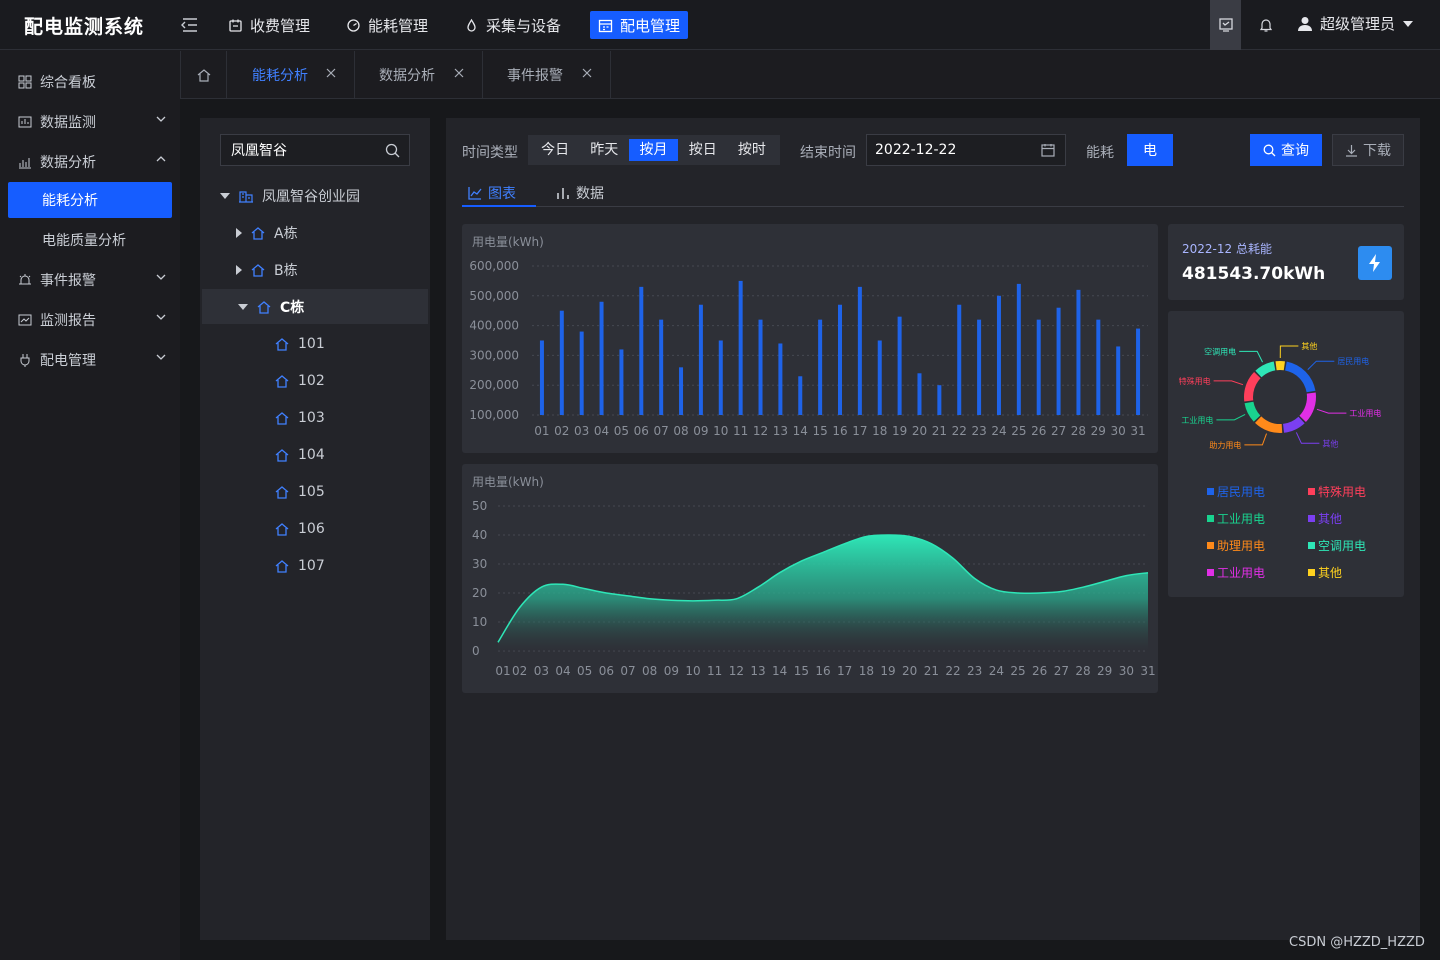 The height and width of the screenshot is (960, 1440). What do you see at coordinates (1337, 491) in the screenshot?
I see `legend-item: 特殊用电` at bounding box center [1337, 491].